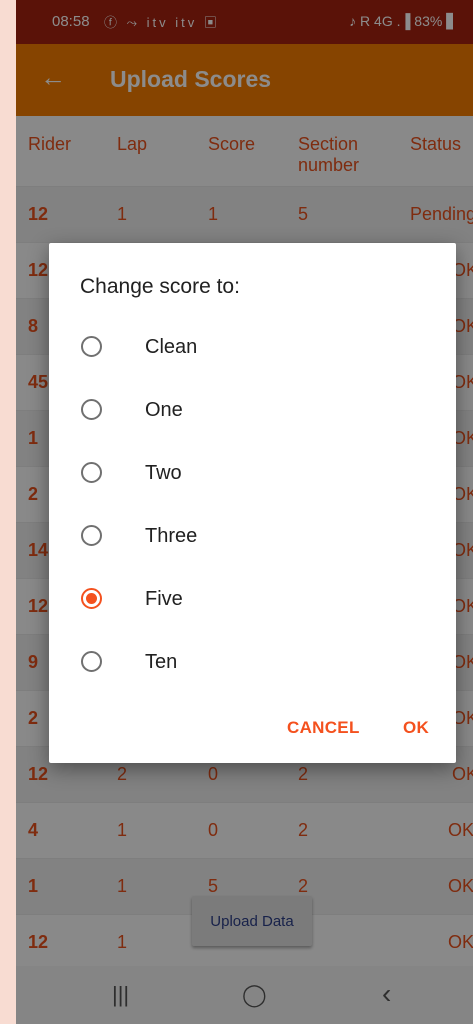 The width and height of the screenshot is (473, 1024). Describe the element at coordinates (323, 728) in the screenshot. I see `cancel-button: CANCEL` at that location.